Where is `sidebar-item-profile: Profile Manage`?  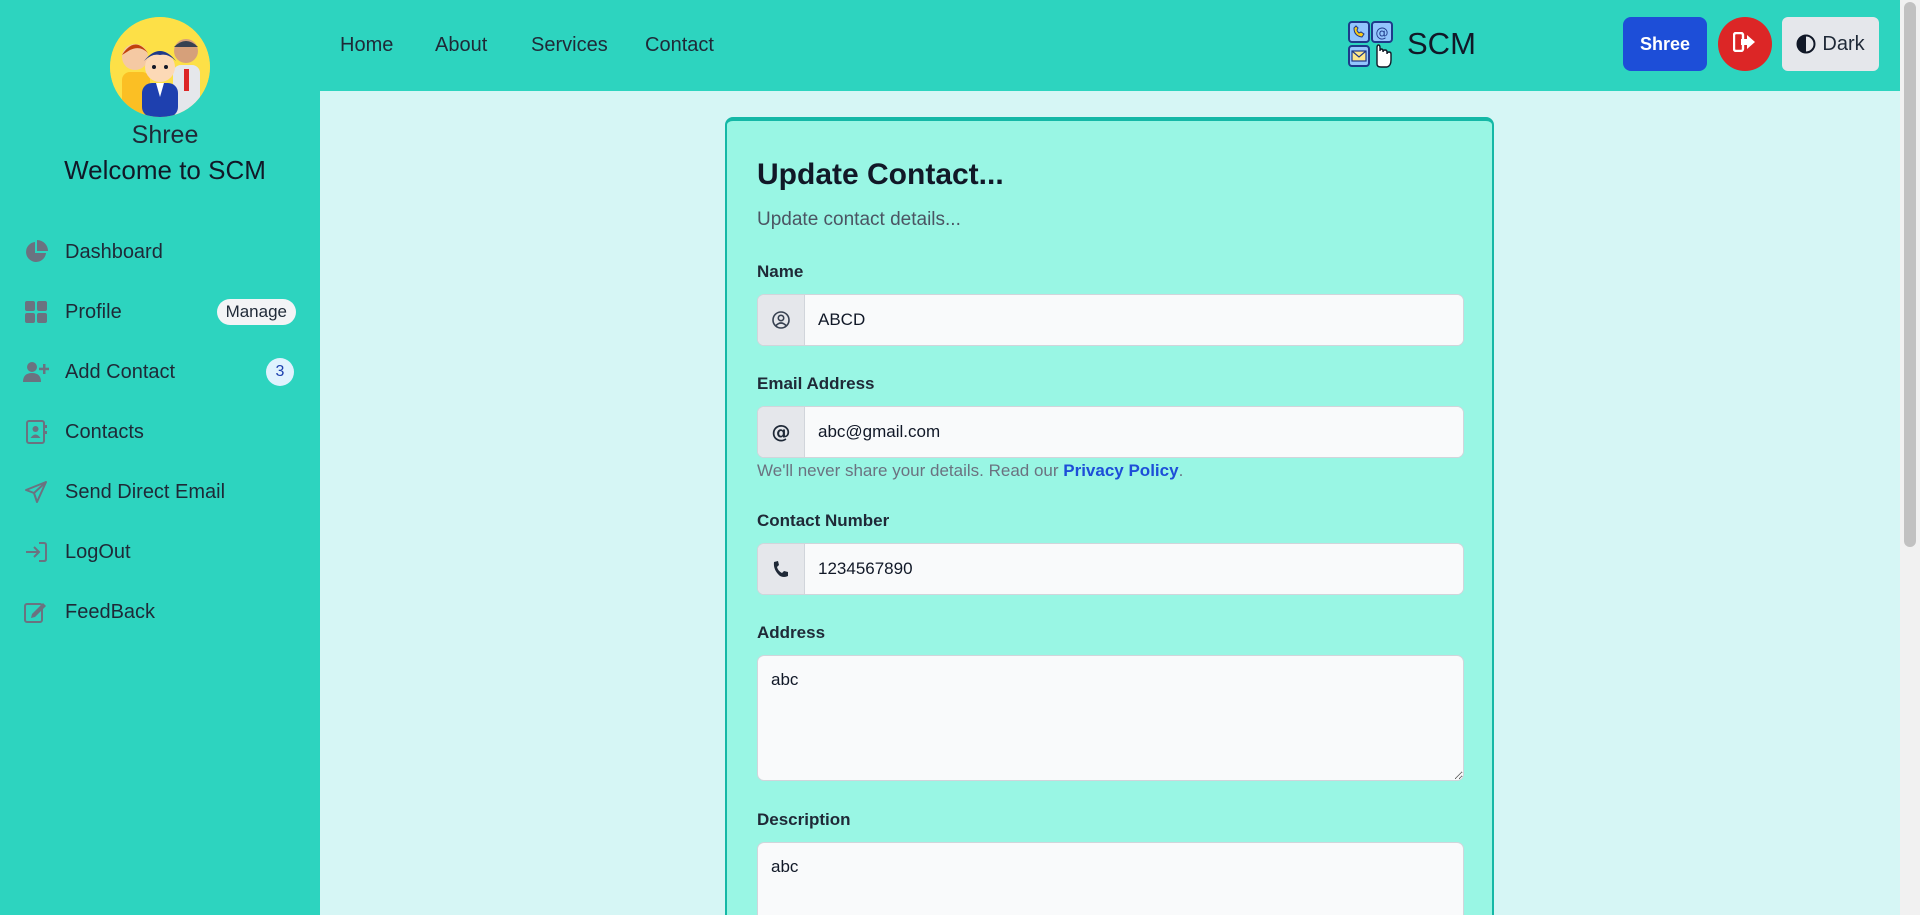
sidebar-item-profile: Profile Manage is located at coordinates (159, 312).